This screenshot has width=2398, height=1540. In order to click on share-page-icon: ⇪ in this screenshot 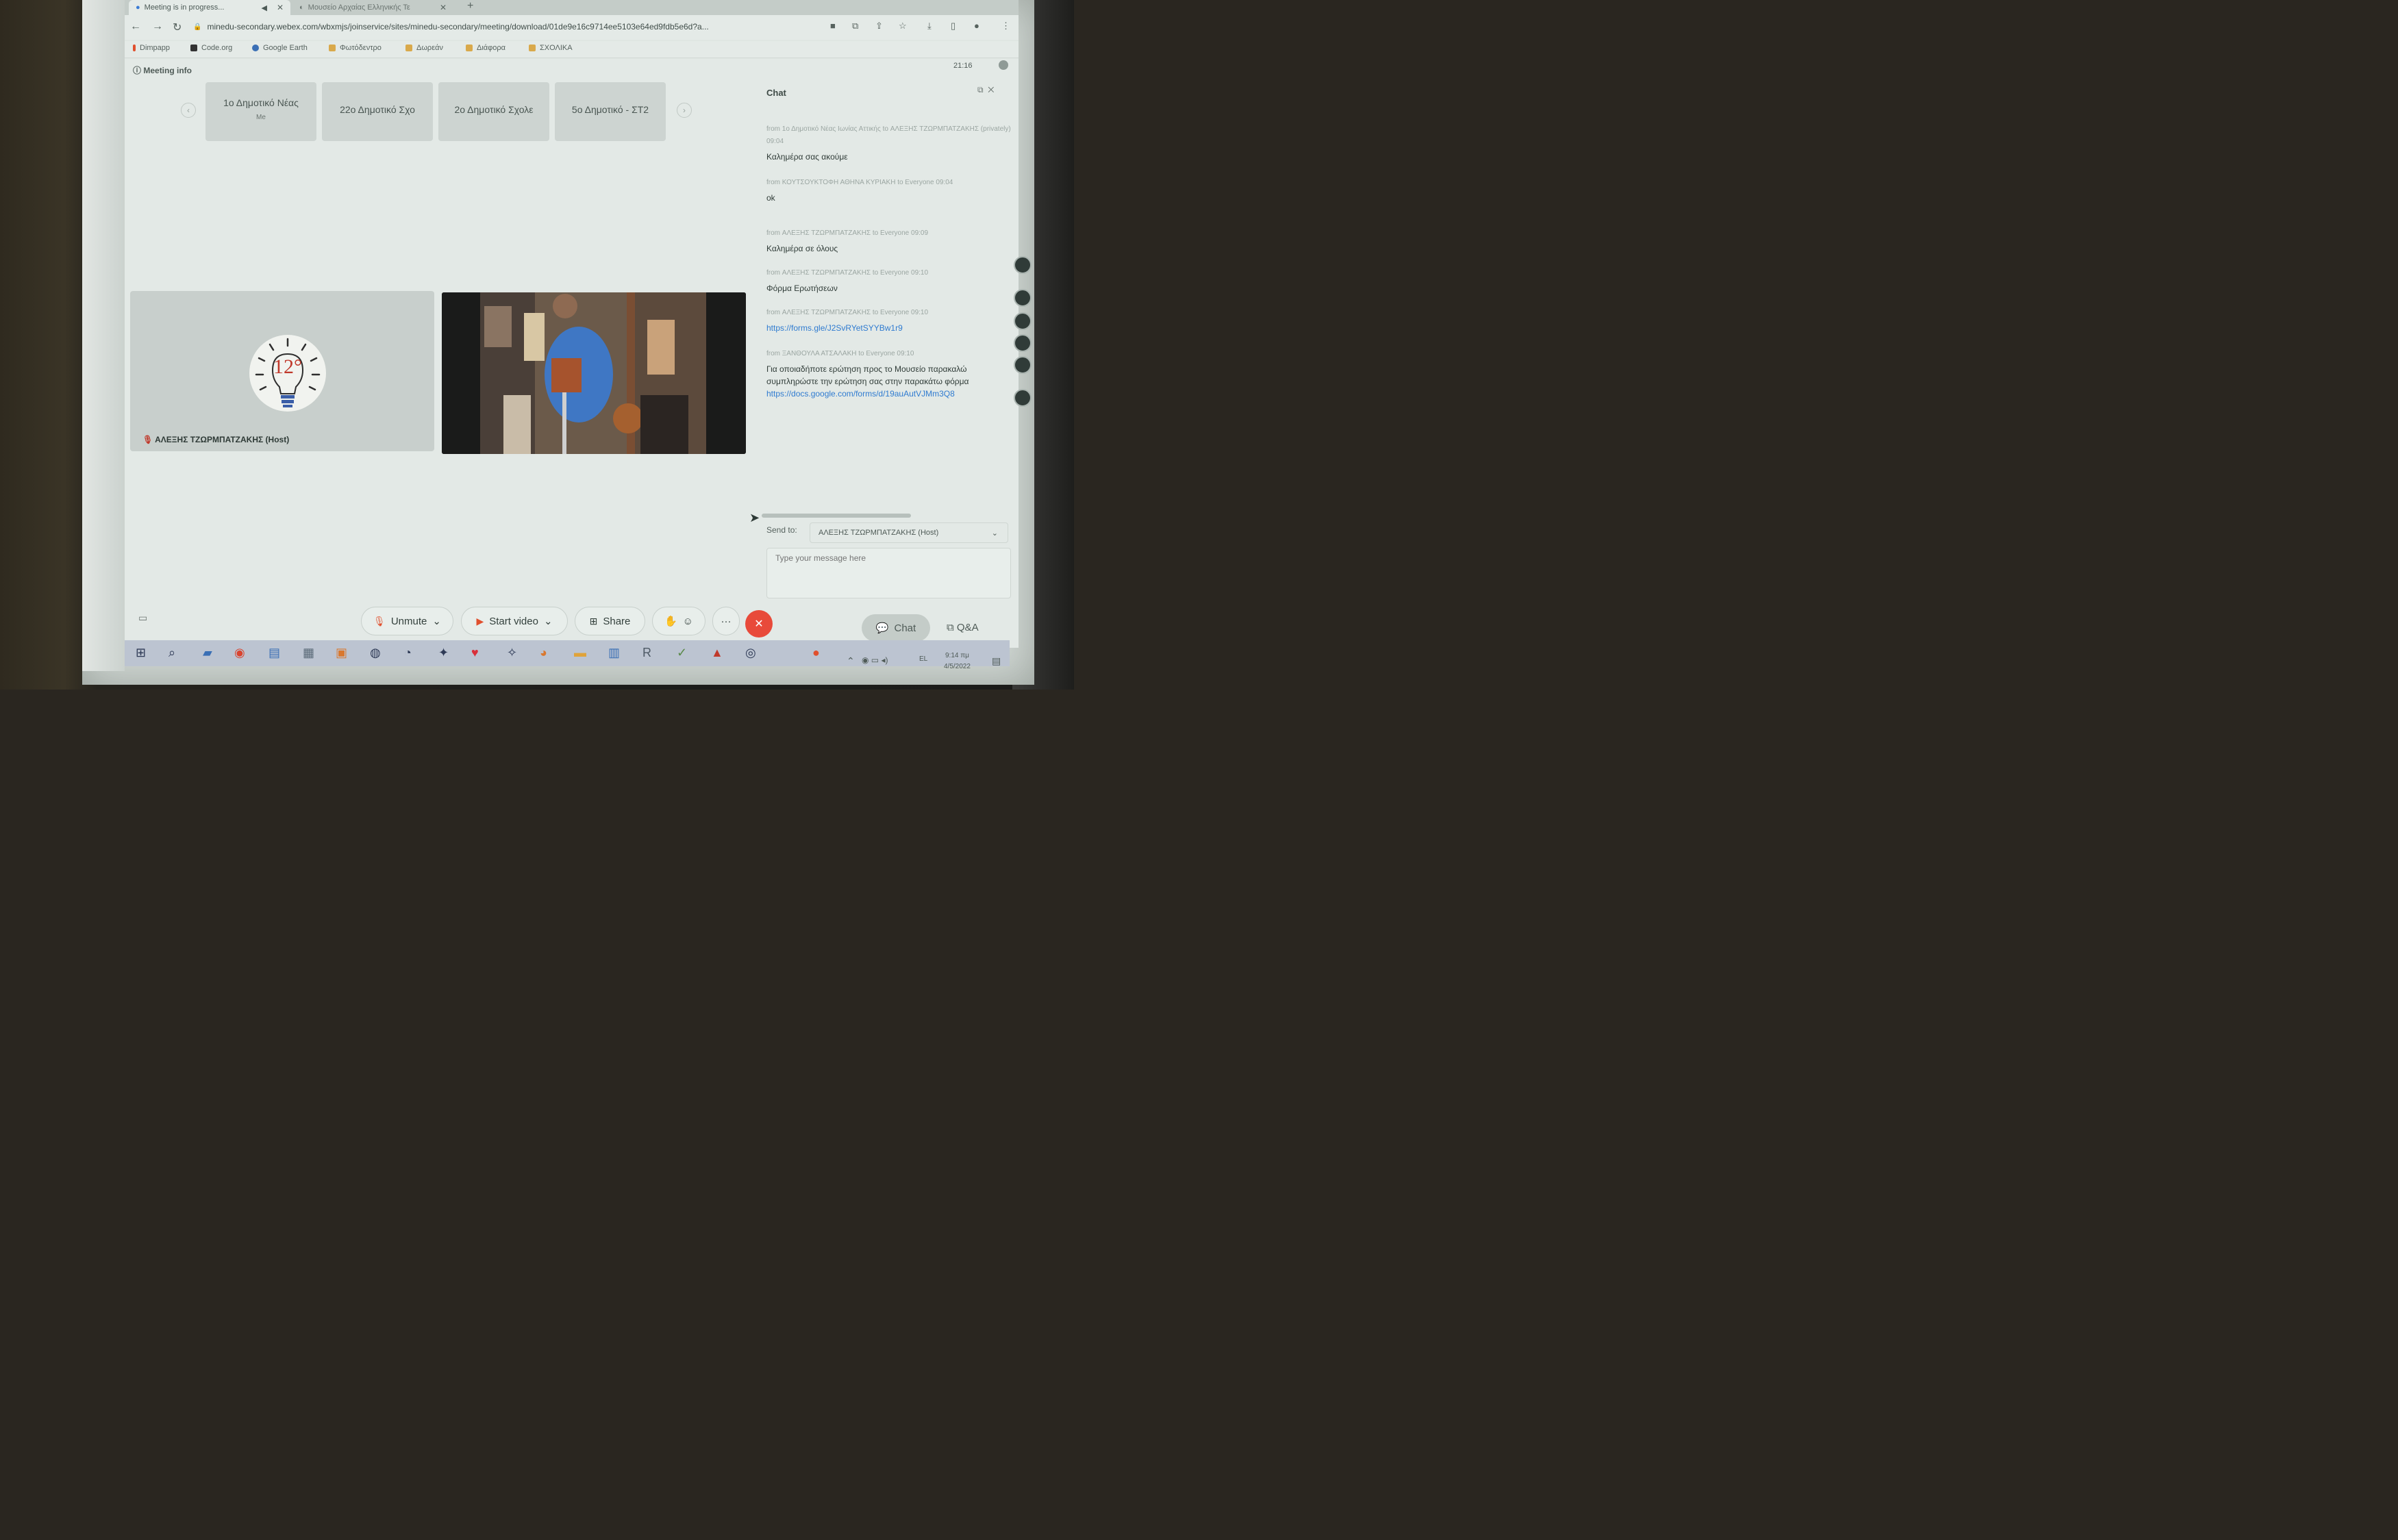, I will do `click(879, 26)`.